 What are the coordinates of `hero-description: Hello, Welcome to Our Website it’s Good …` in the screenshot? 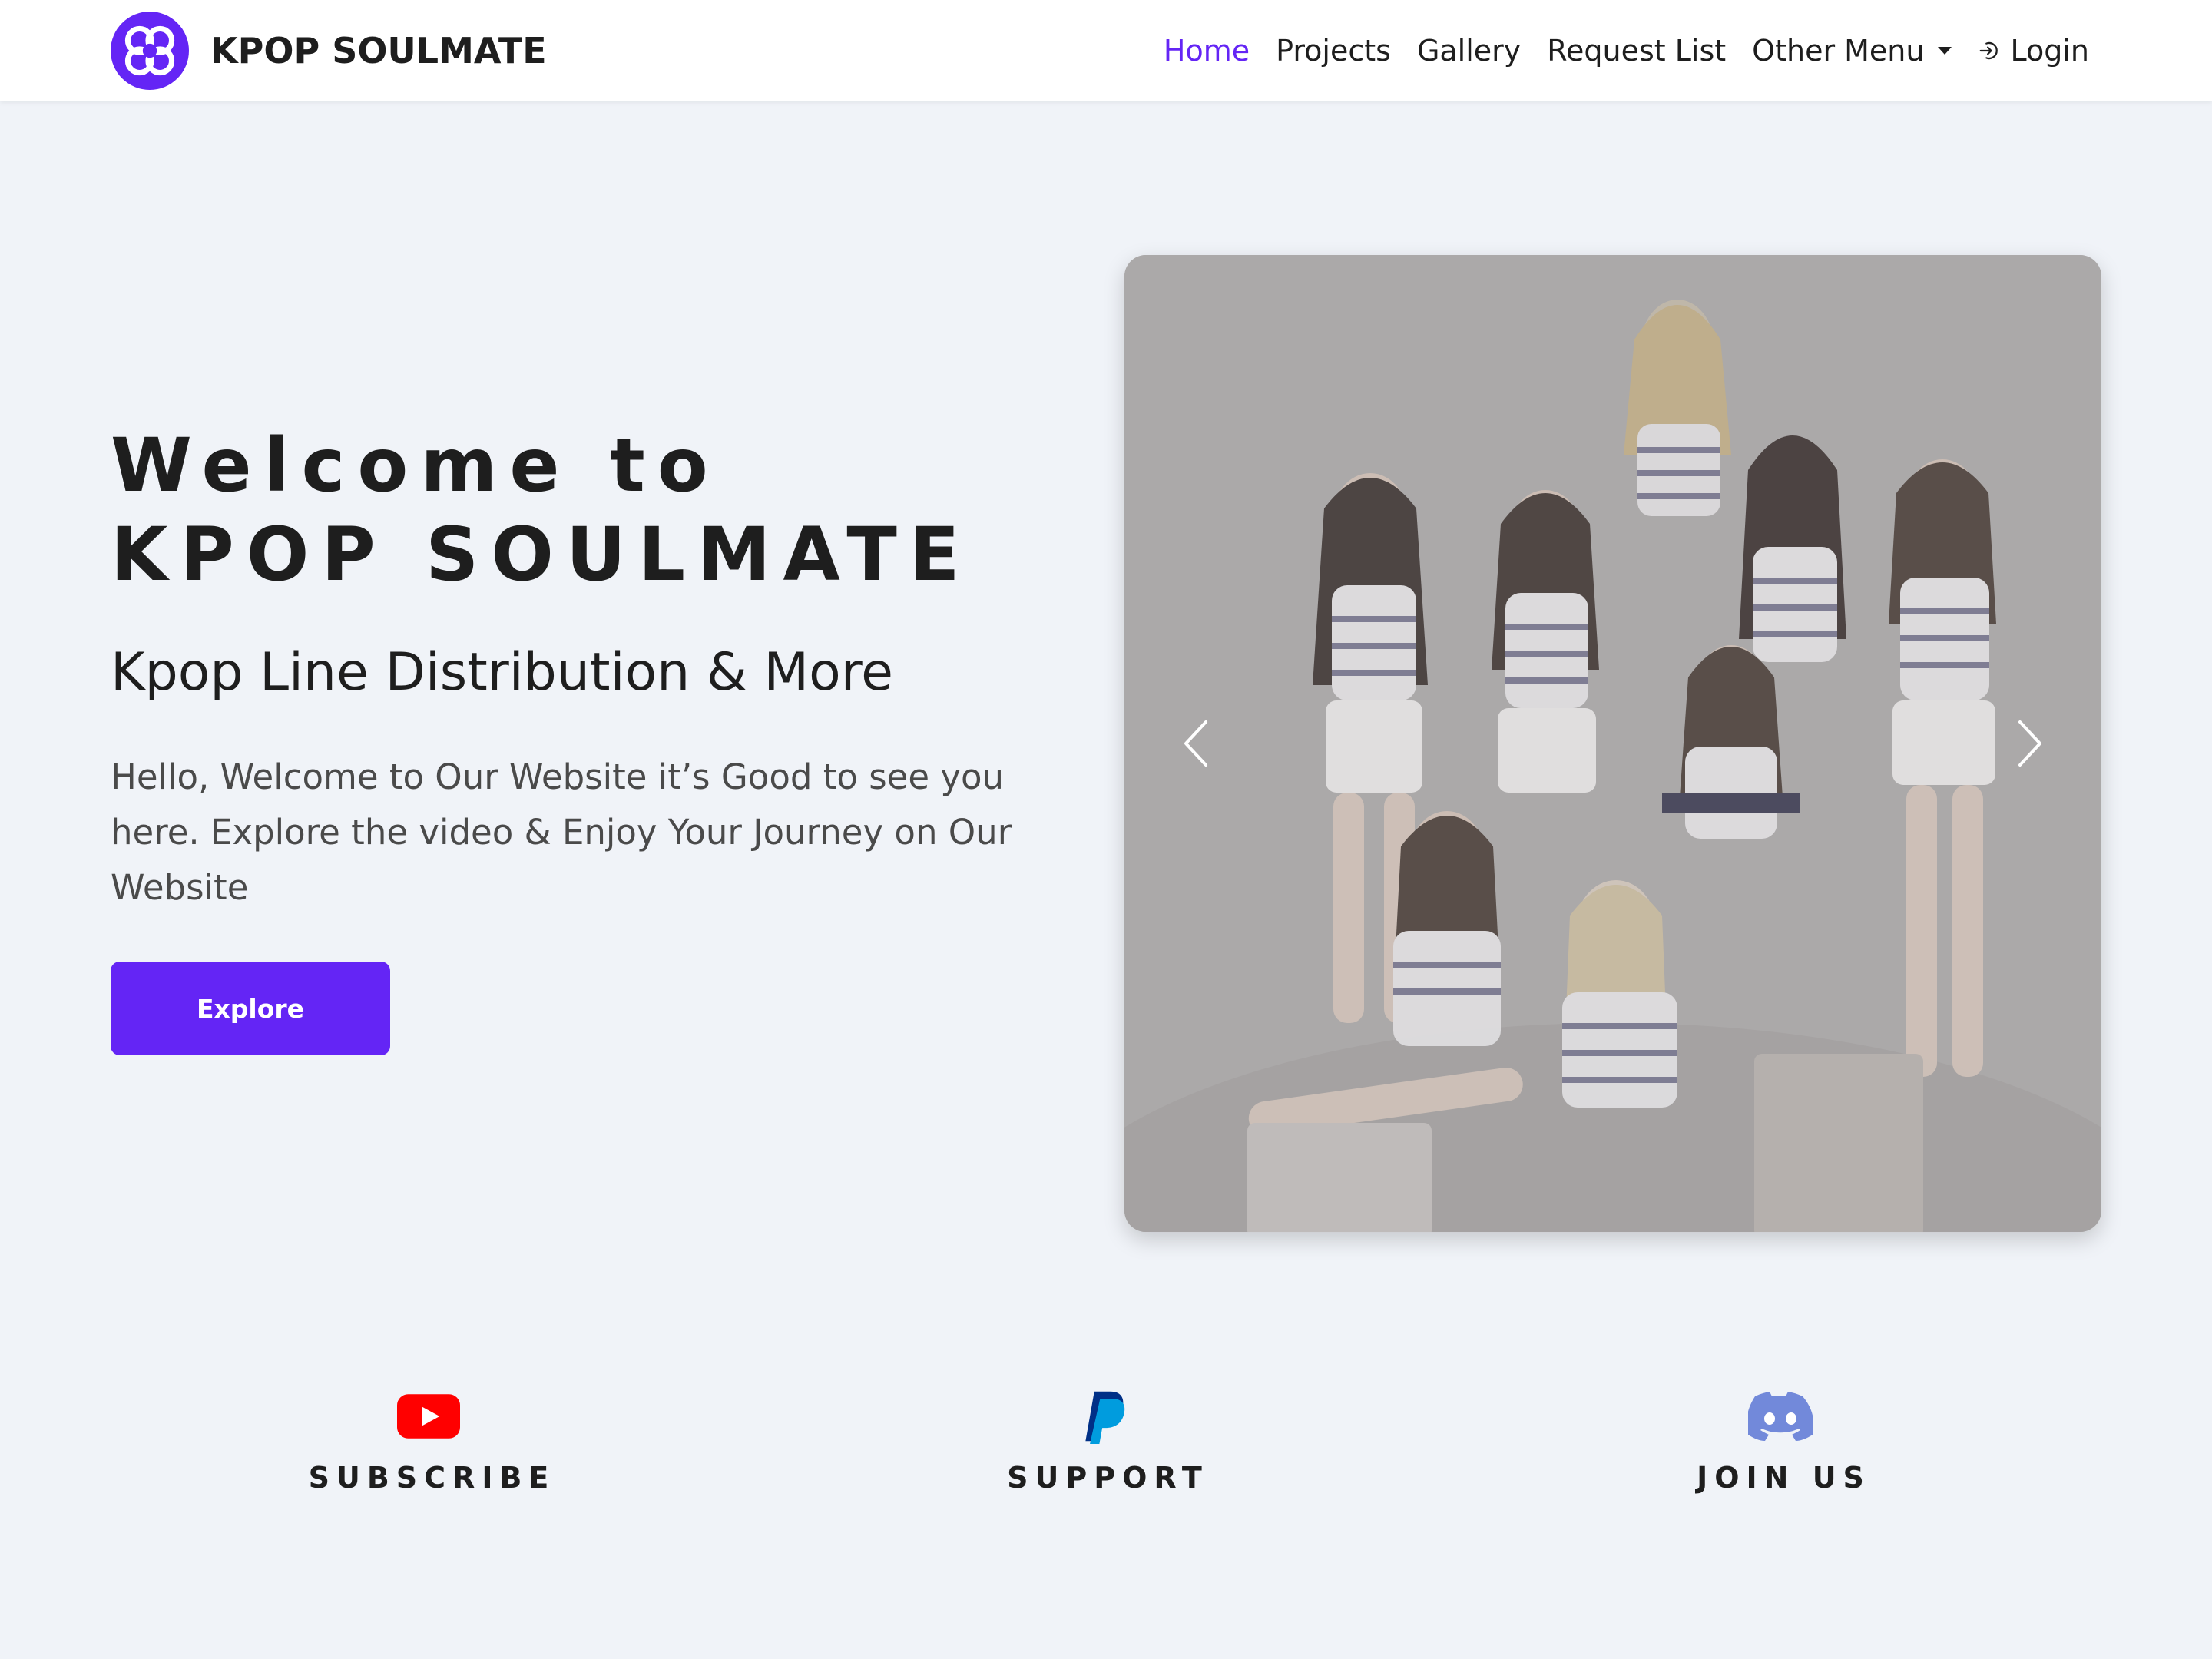 It's located at (561, 832).